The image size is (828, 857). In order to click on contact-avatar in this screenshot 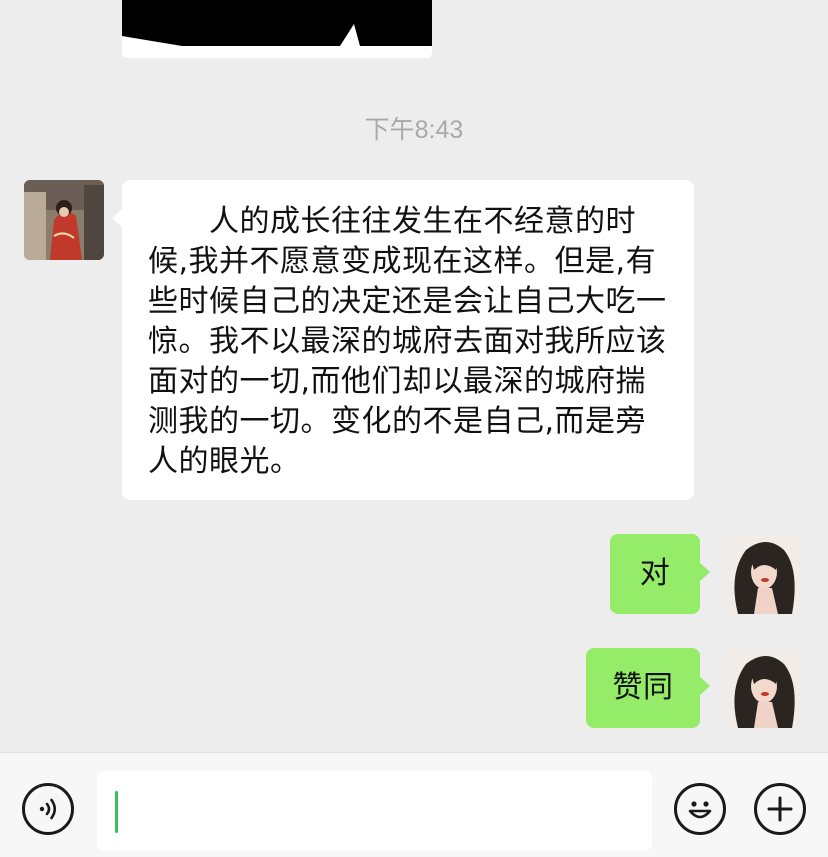, I will do `click(64, 220)`.